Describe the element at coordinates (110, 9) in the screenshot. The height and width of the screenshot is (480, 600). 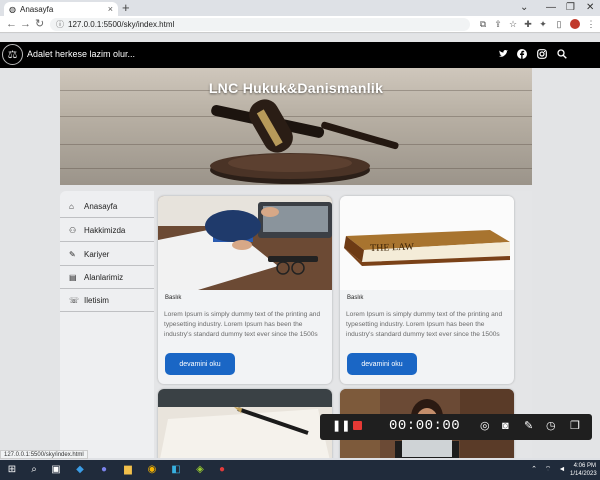
I see `tab-close-icon: ×` at that location.